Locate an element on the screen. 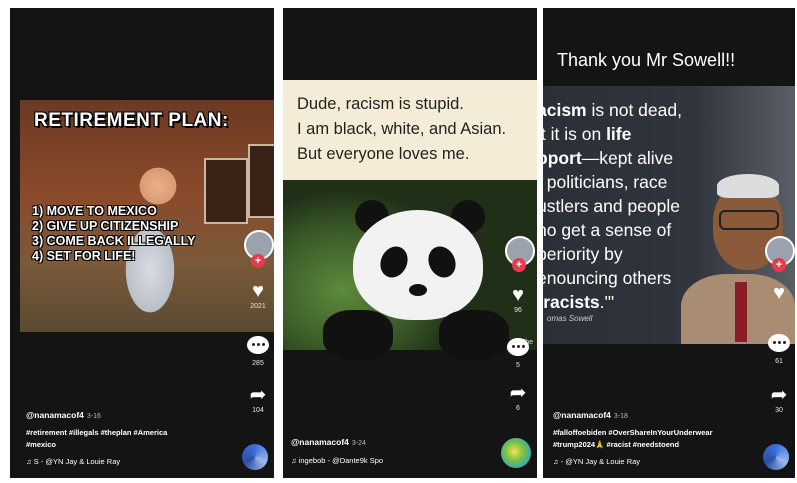 The image size is (797, 483). panda-nose is located at coordinates (418, 290).